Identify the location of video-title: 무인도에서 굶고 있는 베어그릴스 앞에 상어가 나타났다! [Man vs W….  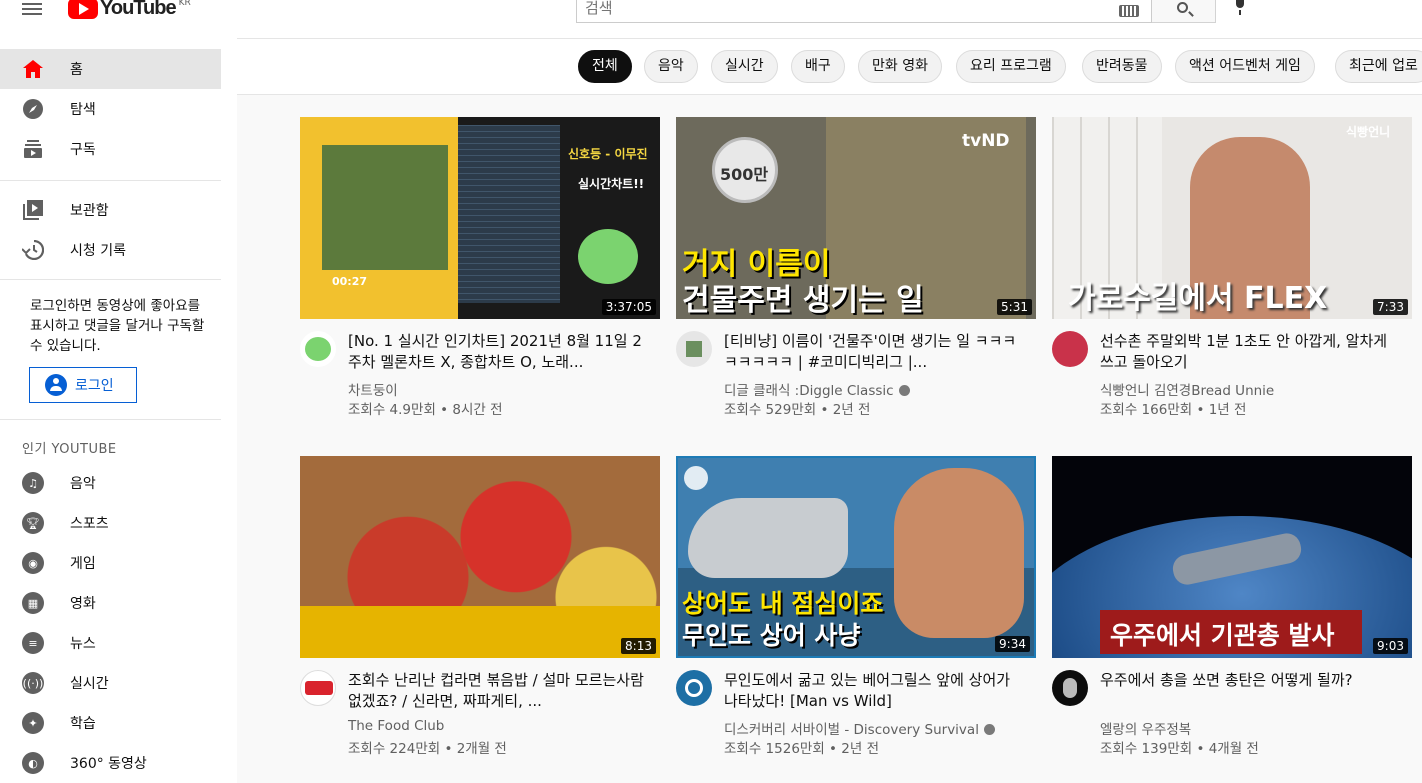
(874, 691).